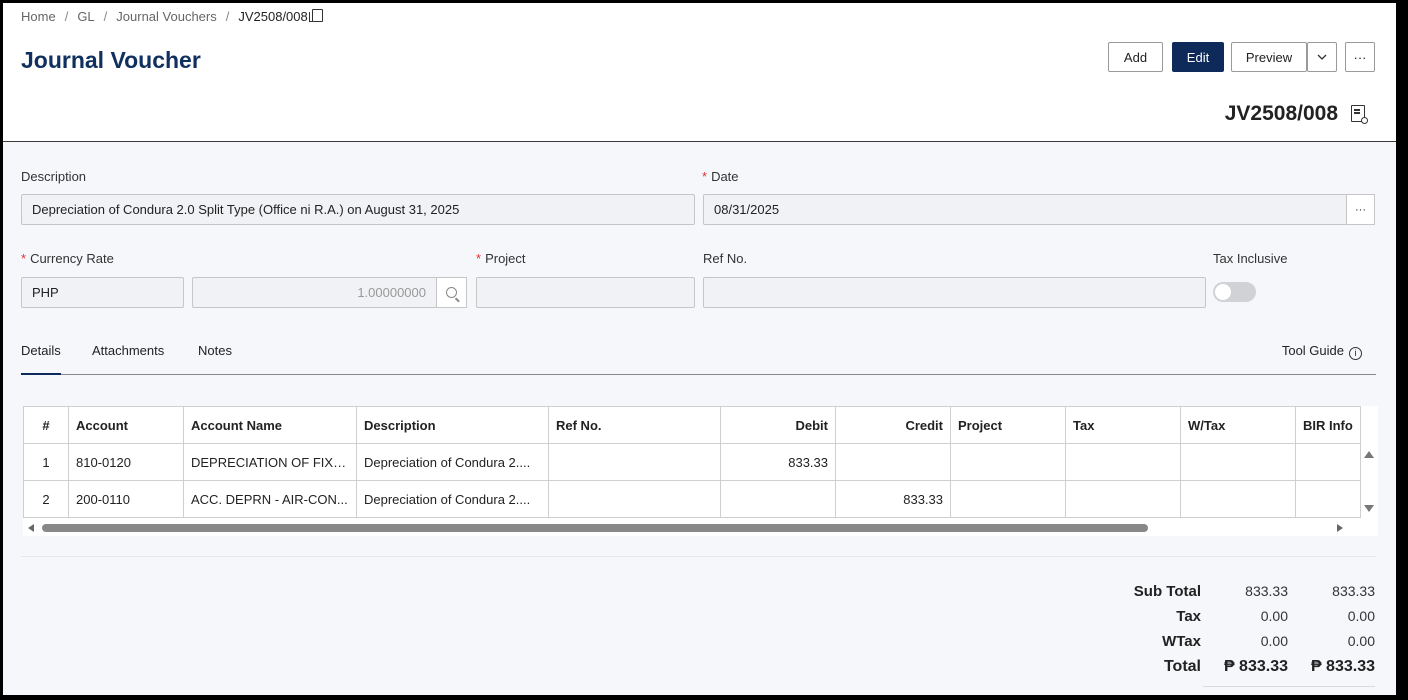  I want to click on chevron-down-icon, so click(1322, 57).